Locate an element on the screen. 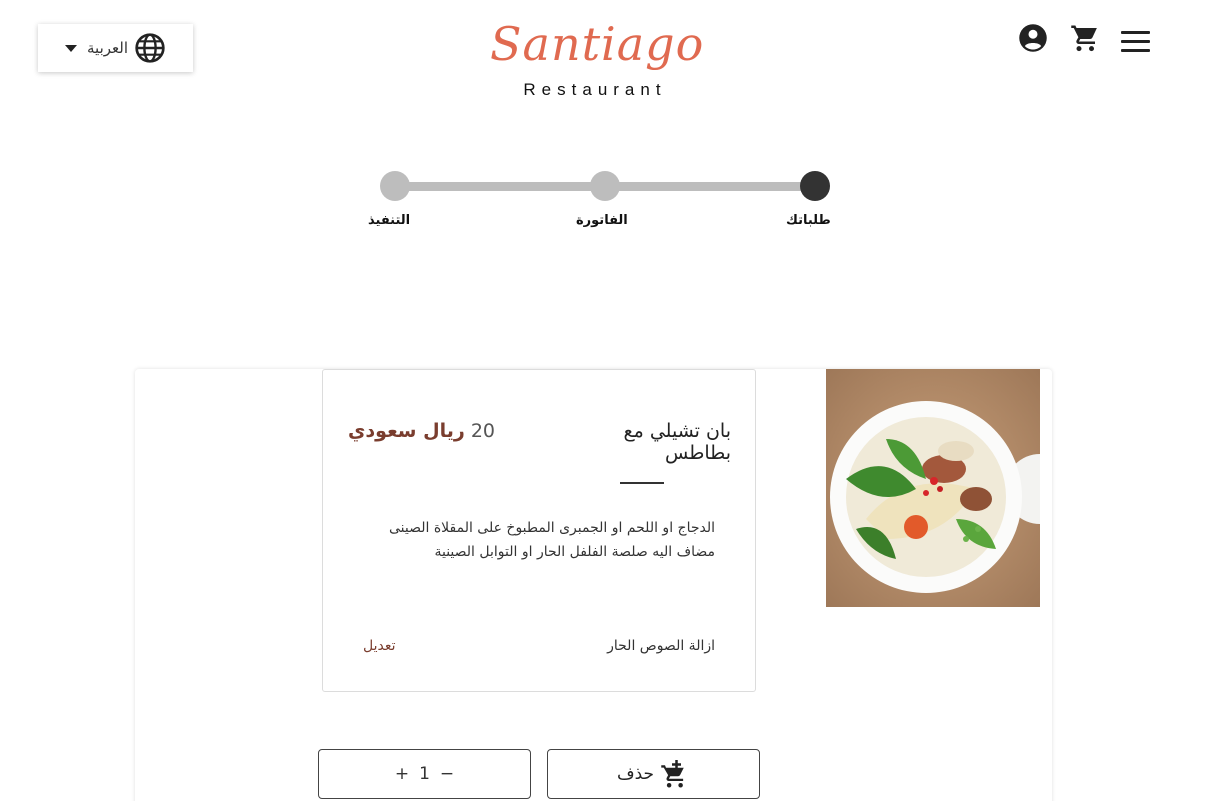 The height and width of the screenshot is (801, 1208). step-label-orders: طلباتك is located at coordinates (808, 220).